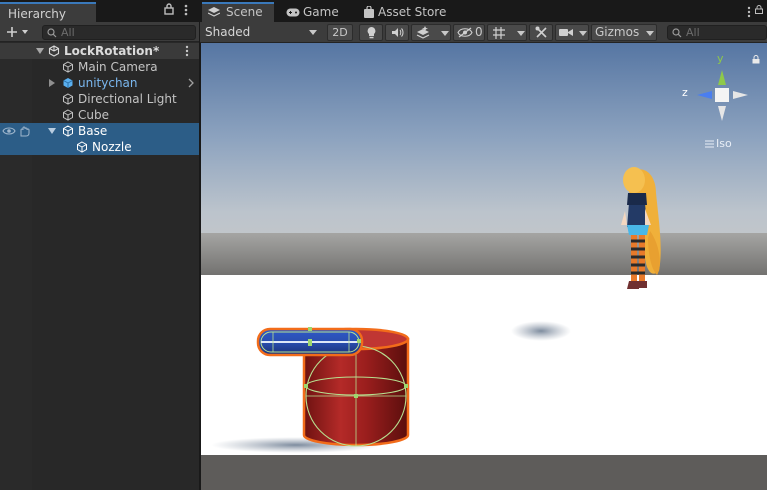  I want to click on tools-icon, so click(541, 32).